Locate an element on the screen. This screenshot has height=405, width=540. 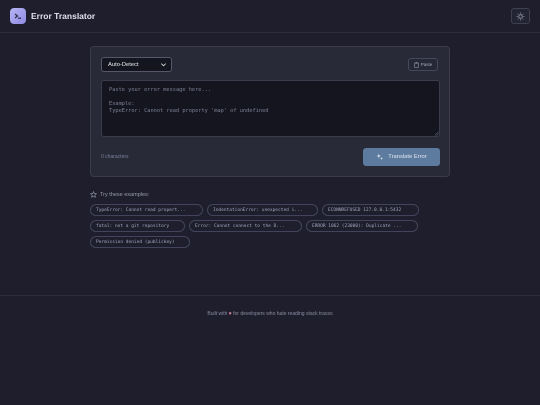
paste-button: Paste is located at coordinates (423, 64).